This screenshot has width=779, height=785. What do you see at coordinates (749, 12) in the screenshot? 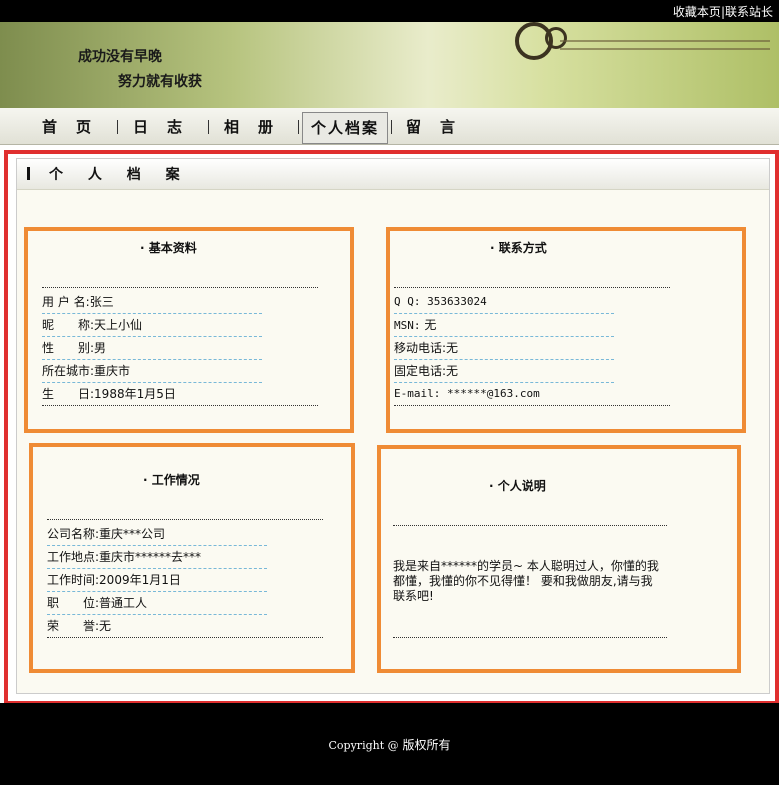
I see `contact-admin-link: 联系站长` at bounding box center [749, 12].